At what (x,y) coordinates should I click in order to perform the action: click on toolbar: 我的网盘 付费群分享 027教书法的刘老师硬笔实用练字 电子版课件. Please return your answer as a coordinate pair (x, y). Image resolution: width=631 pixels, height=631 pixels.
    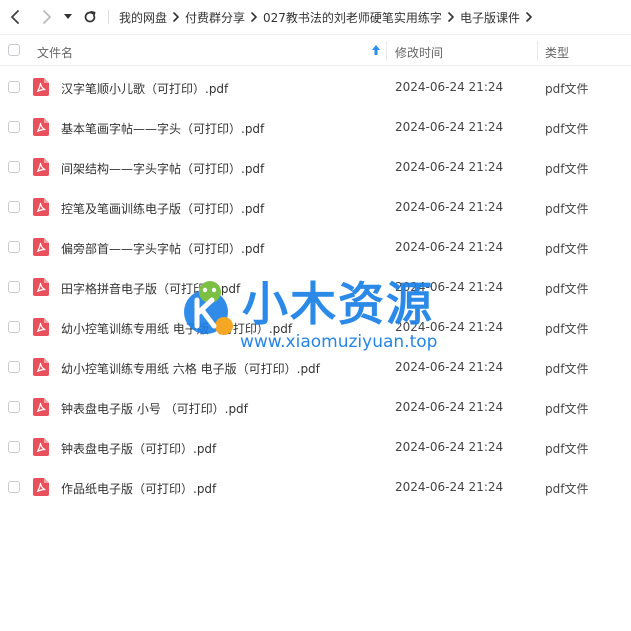
    Looking at the image, I should click on (315, 17).